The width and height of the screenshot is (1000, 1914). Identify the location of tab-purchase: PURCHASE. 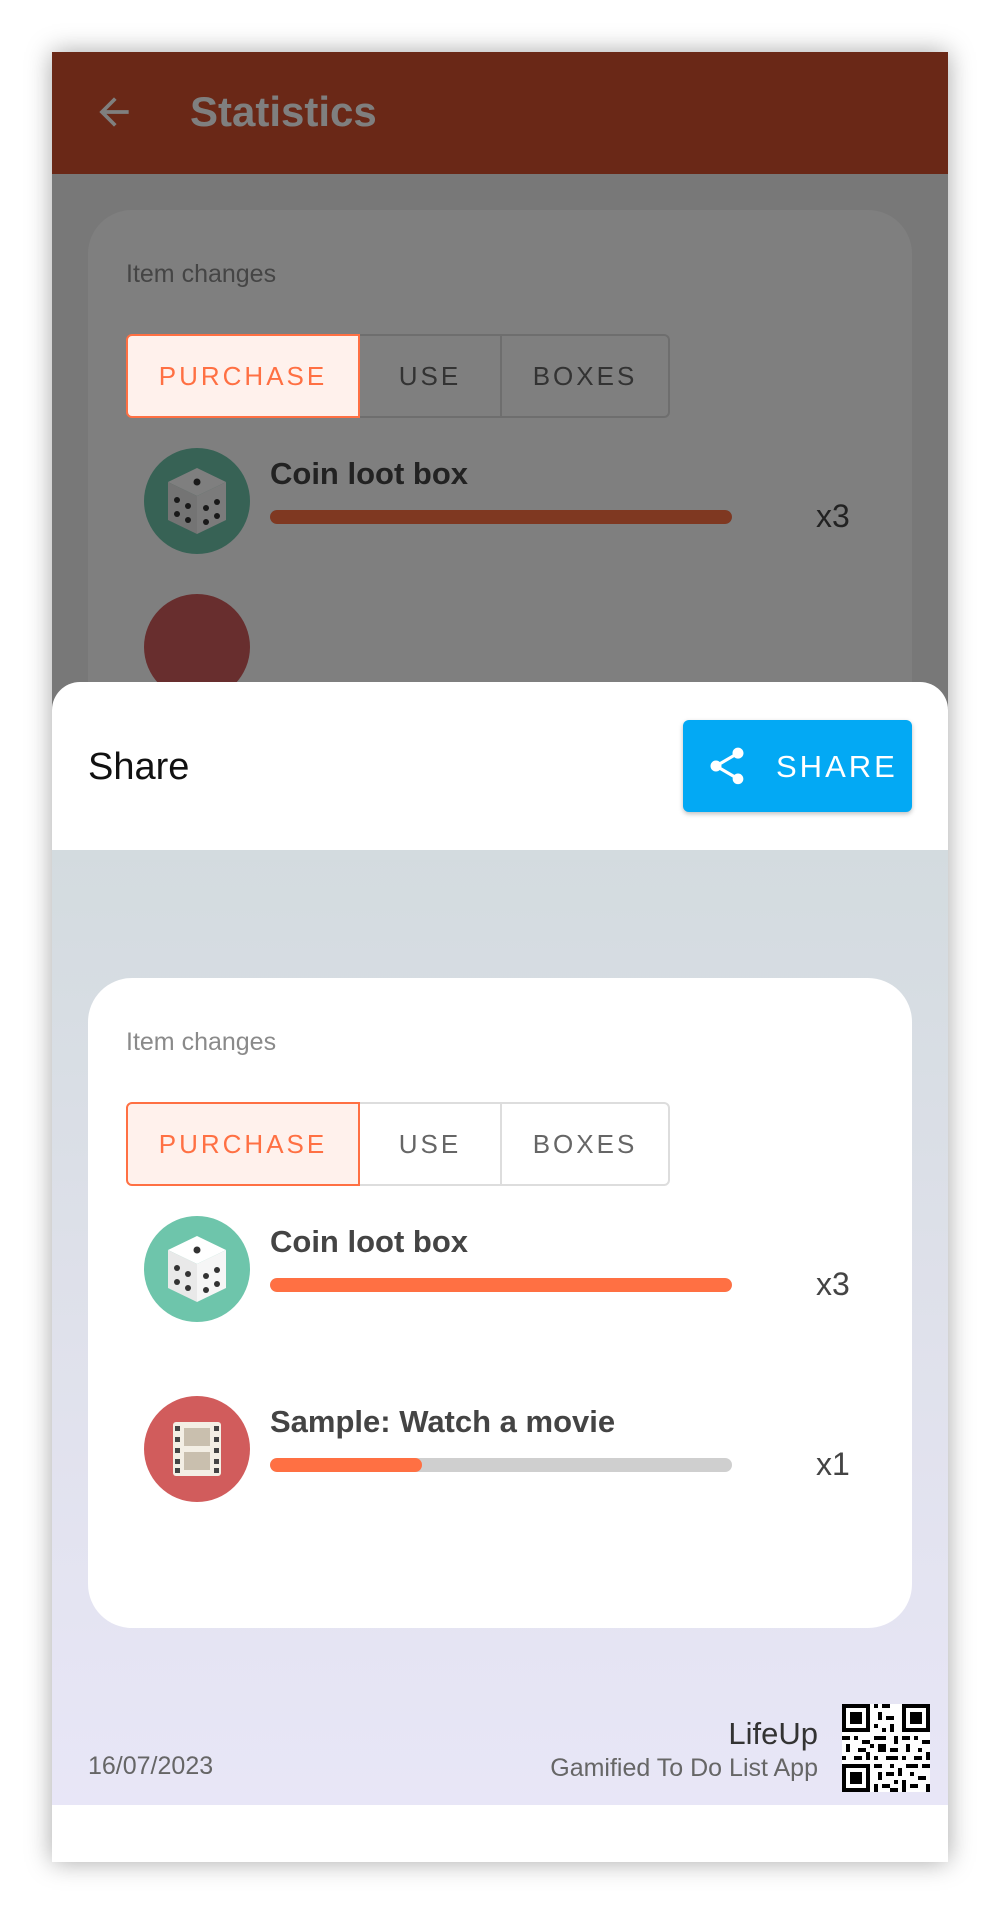
(243, 1144).